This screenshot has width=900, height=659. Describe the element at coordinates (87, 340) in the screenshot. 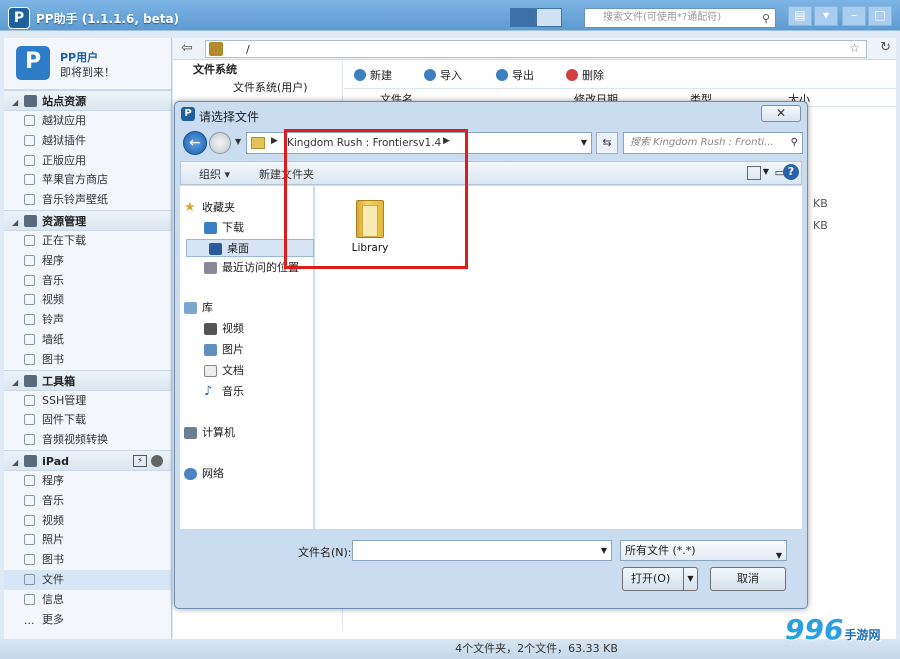

I see `sidebar-item-wallpapers: 墙纸` at that location.